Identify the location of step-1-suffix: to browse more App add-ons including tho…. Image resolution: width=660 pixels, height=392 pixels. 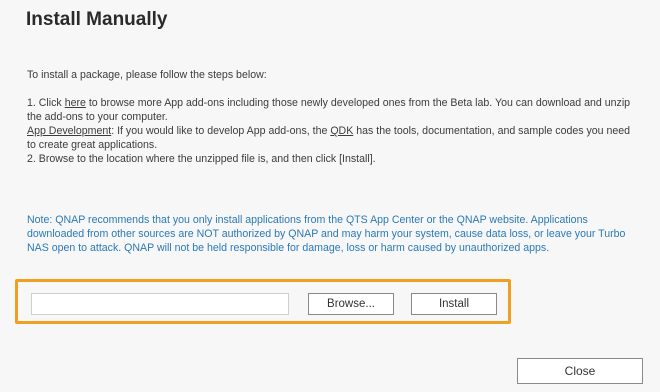
(329, 110).